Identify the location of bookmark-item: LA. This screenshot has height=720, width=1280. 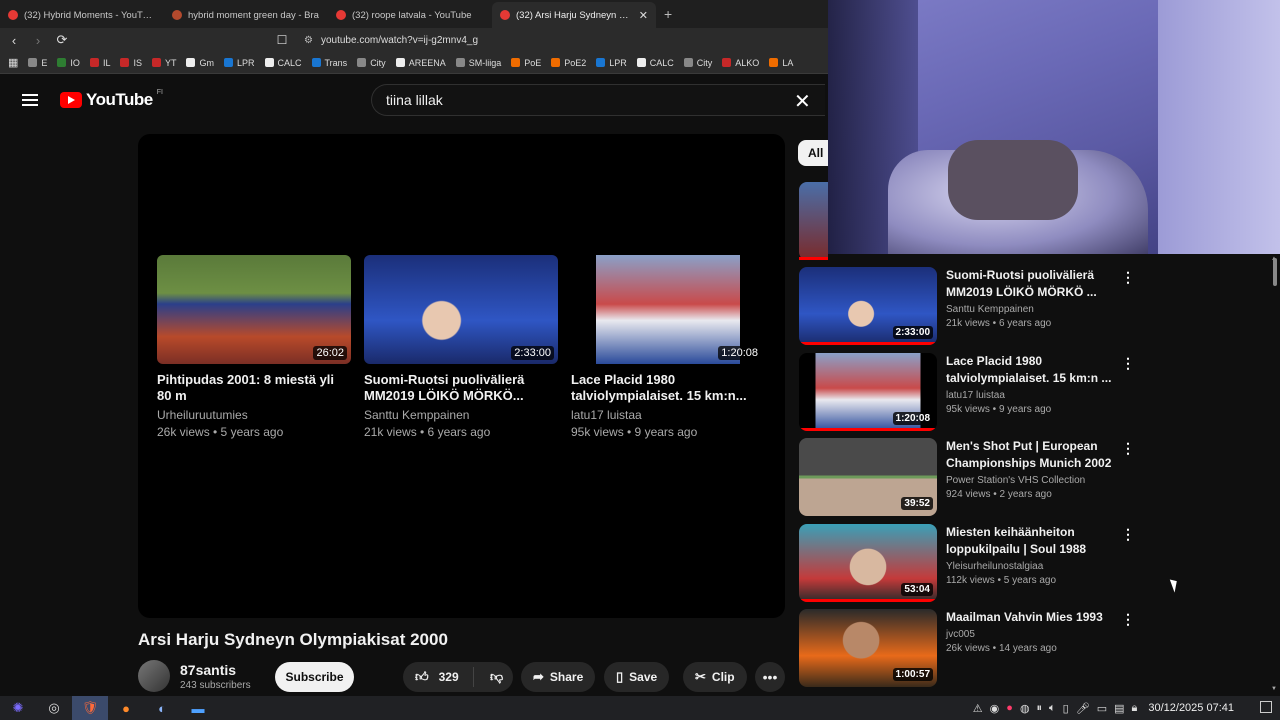
(781, 63).